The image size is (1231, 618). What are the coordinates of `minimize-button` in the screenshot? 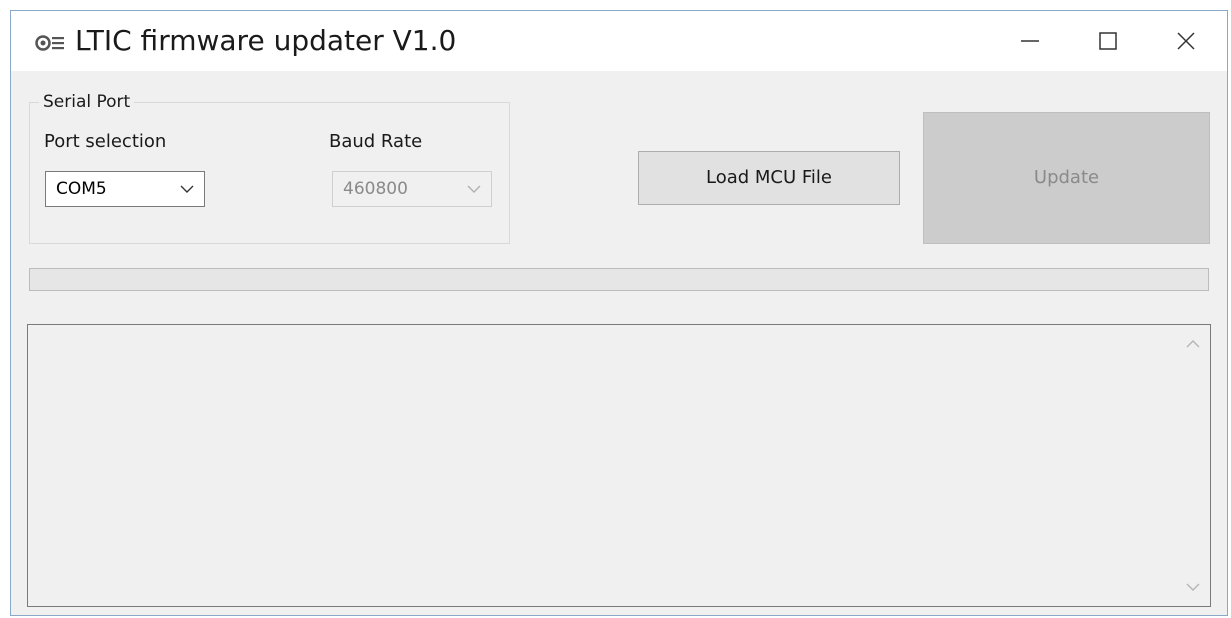 It's located at (1030, 41).